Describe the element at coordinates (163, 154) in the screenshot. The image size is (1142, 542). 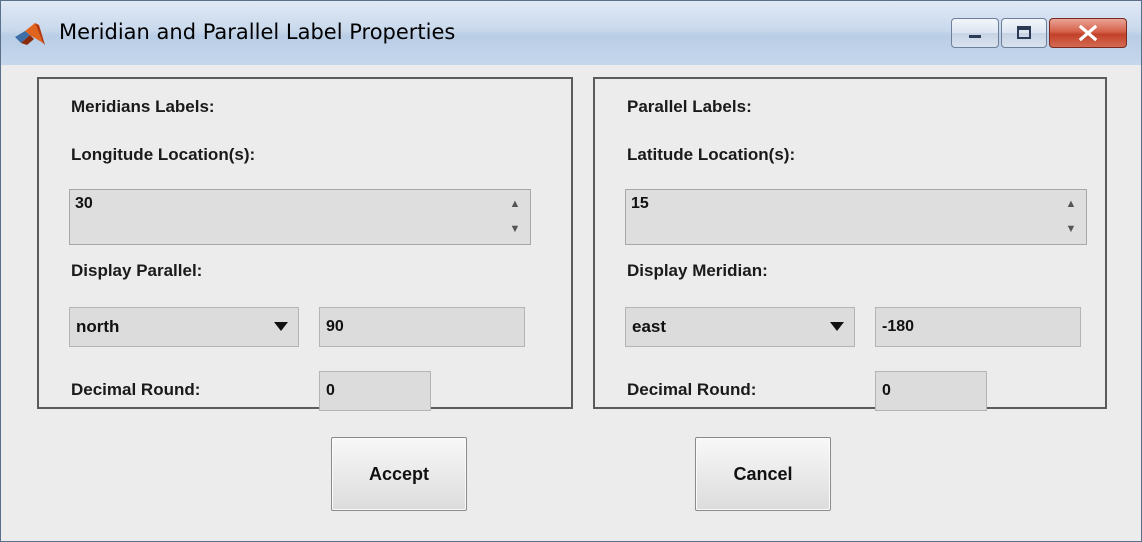
I see `longitude-location-label: Longitude Location(s):` at that location.